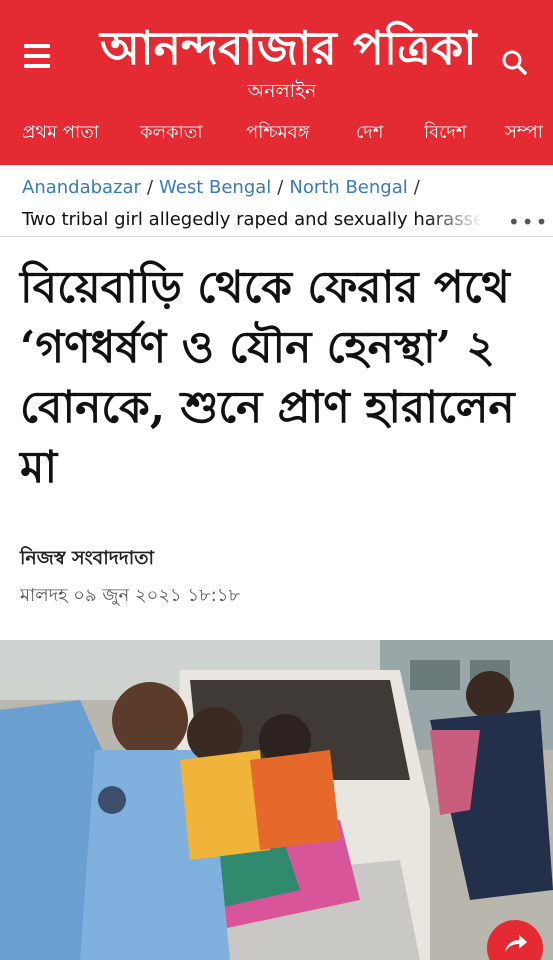  I want to click on breadcrumb: Anandabazar / West Bengal / North Bengal /, so click(221, 187).